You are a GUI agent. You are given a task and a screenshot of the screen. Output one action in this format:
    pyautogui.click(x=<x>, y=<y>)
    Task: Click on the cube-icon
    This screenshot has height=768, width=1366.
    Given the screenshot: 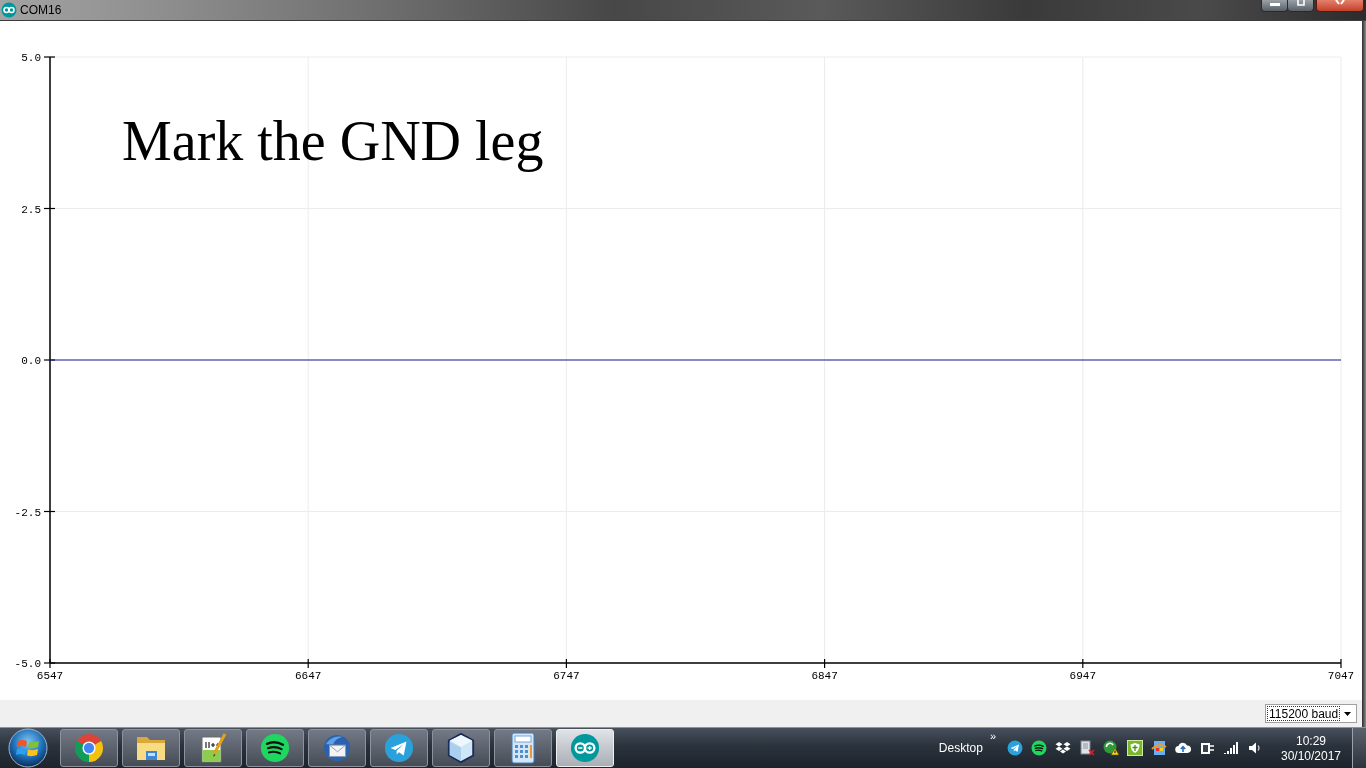 What is the action you would take?
    pyautogui.click(x=461, y=748)
    